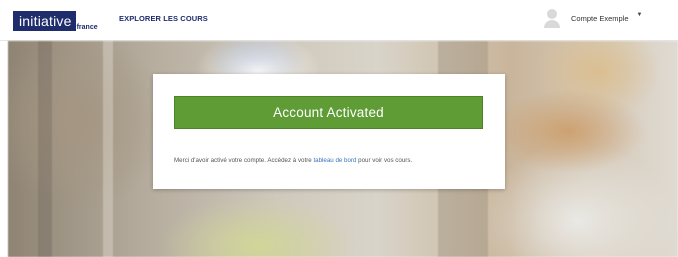 The width and height of the screenshot is (678, 257). Describe the element at coordinates (552, 18) in the screenshot. I see `avatar-icon` at that location.